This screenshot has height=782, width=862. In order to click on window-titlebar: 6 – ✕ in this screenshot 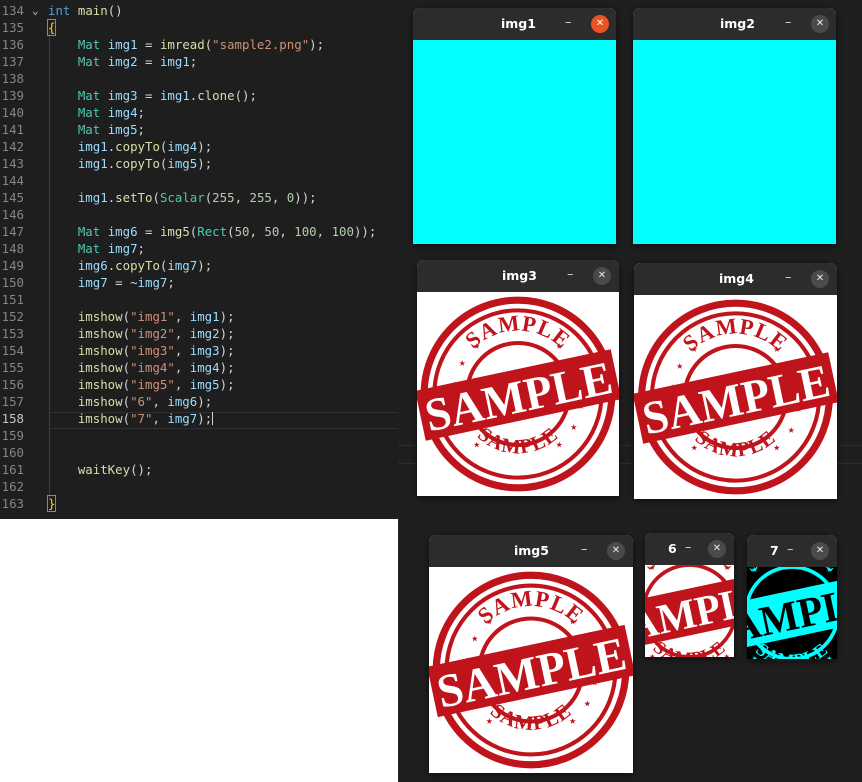, I will do `click(689, 549)`.